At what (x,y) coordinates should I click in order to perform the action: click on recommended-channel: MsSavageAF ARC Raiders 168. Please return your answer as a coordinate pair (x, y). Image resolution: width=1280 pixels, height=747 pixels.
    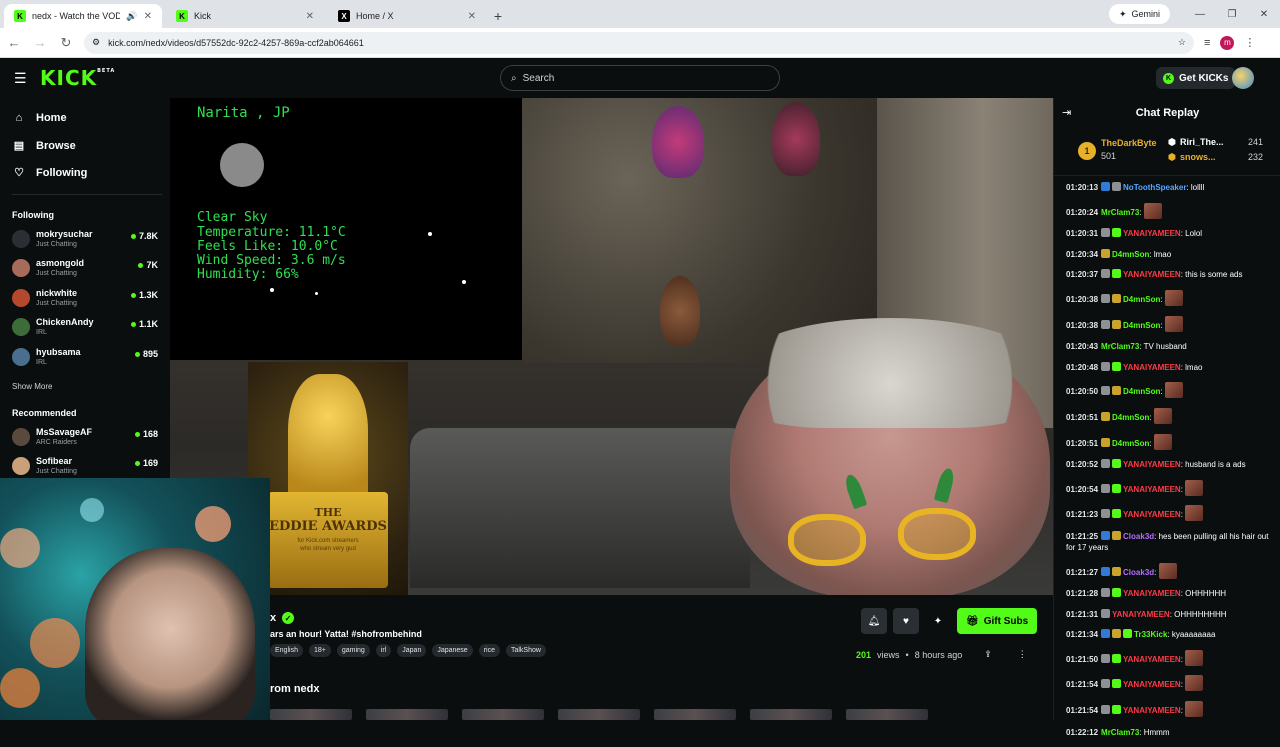
    Looking at the image, I should click on (85, 438).